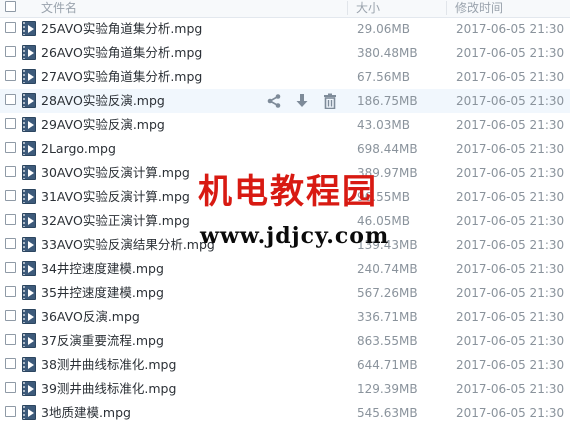  Describe the element at coordinates (285, 77) in the screenshot. I see `file-row: 27AVO实验角道集分析.mpg 67.56MB 2017-06-05 21:30` at that location.